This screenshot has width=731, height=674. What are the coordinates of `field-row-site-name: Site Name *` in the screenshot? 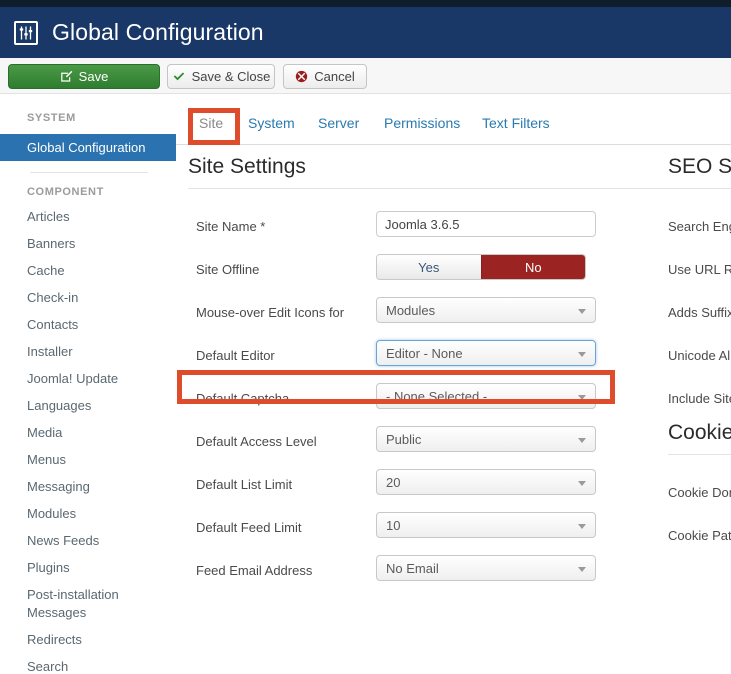 It's located at (435, 230).